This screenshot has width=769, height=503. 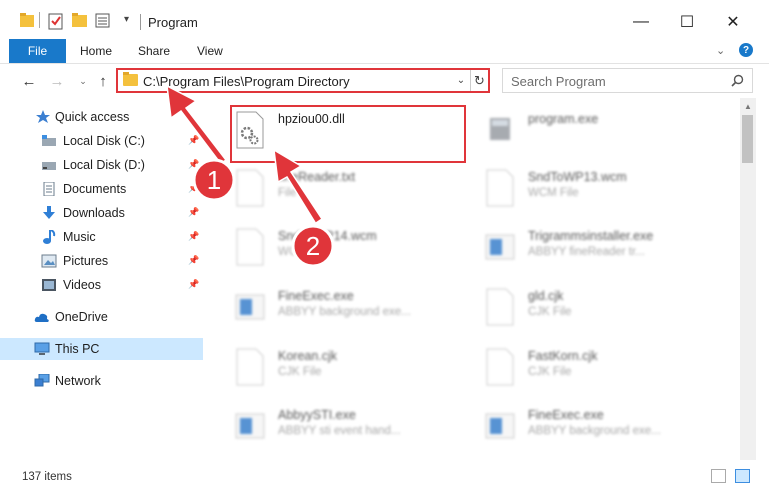 I want to click on sidebar-item-label: Pictures, so click(x=86, y=261).